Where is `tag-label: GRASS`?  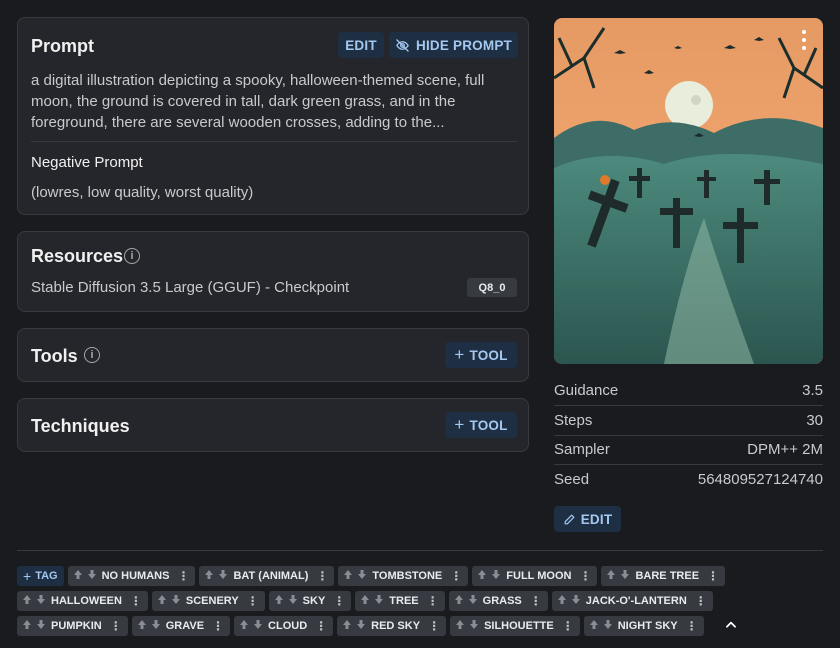 tag-label: GRASS is located at coordinates (502, 601).